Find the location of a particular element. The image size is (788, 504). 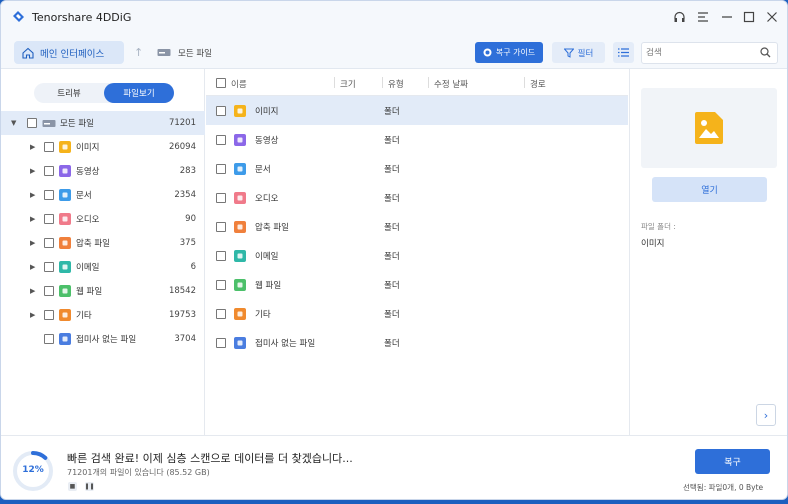

table-row: 접미사 없는 파일 폴더 is located at coordinates (417, 342).